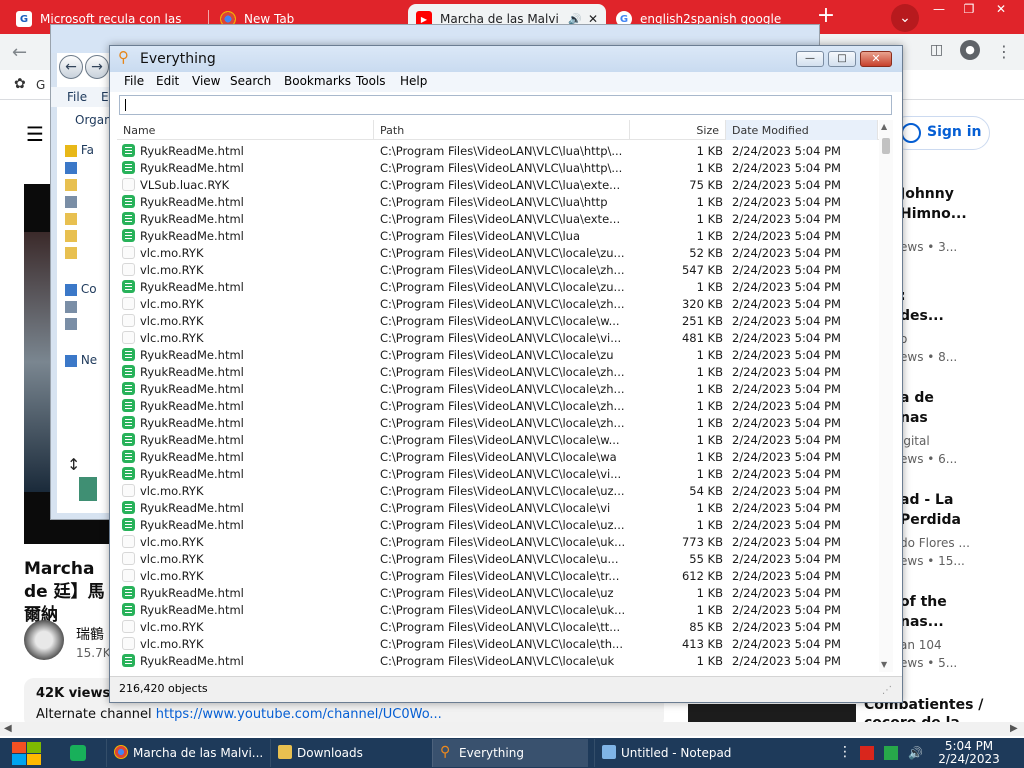  I want to click on back-arrow-icon: ←, so click(19, 52).